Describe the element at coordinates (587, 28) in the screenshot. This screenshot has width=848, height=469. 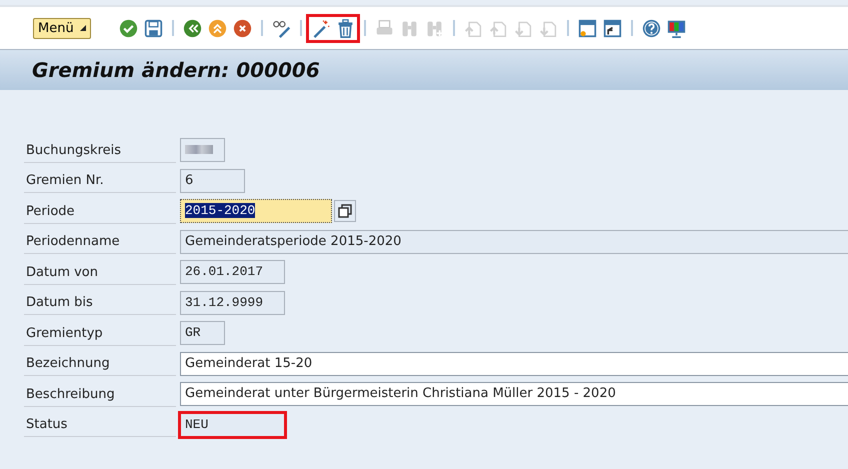
I see `new-window-icon` at that location.